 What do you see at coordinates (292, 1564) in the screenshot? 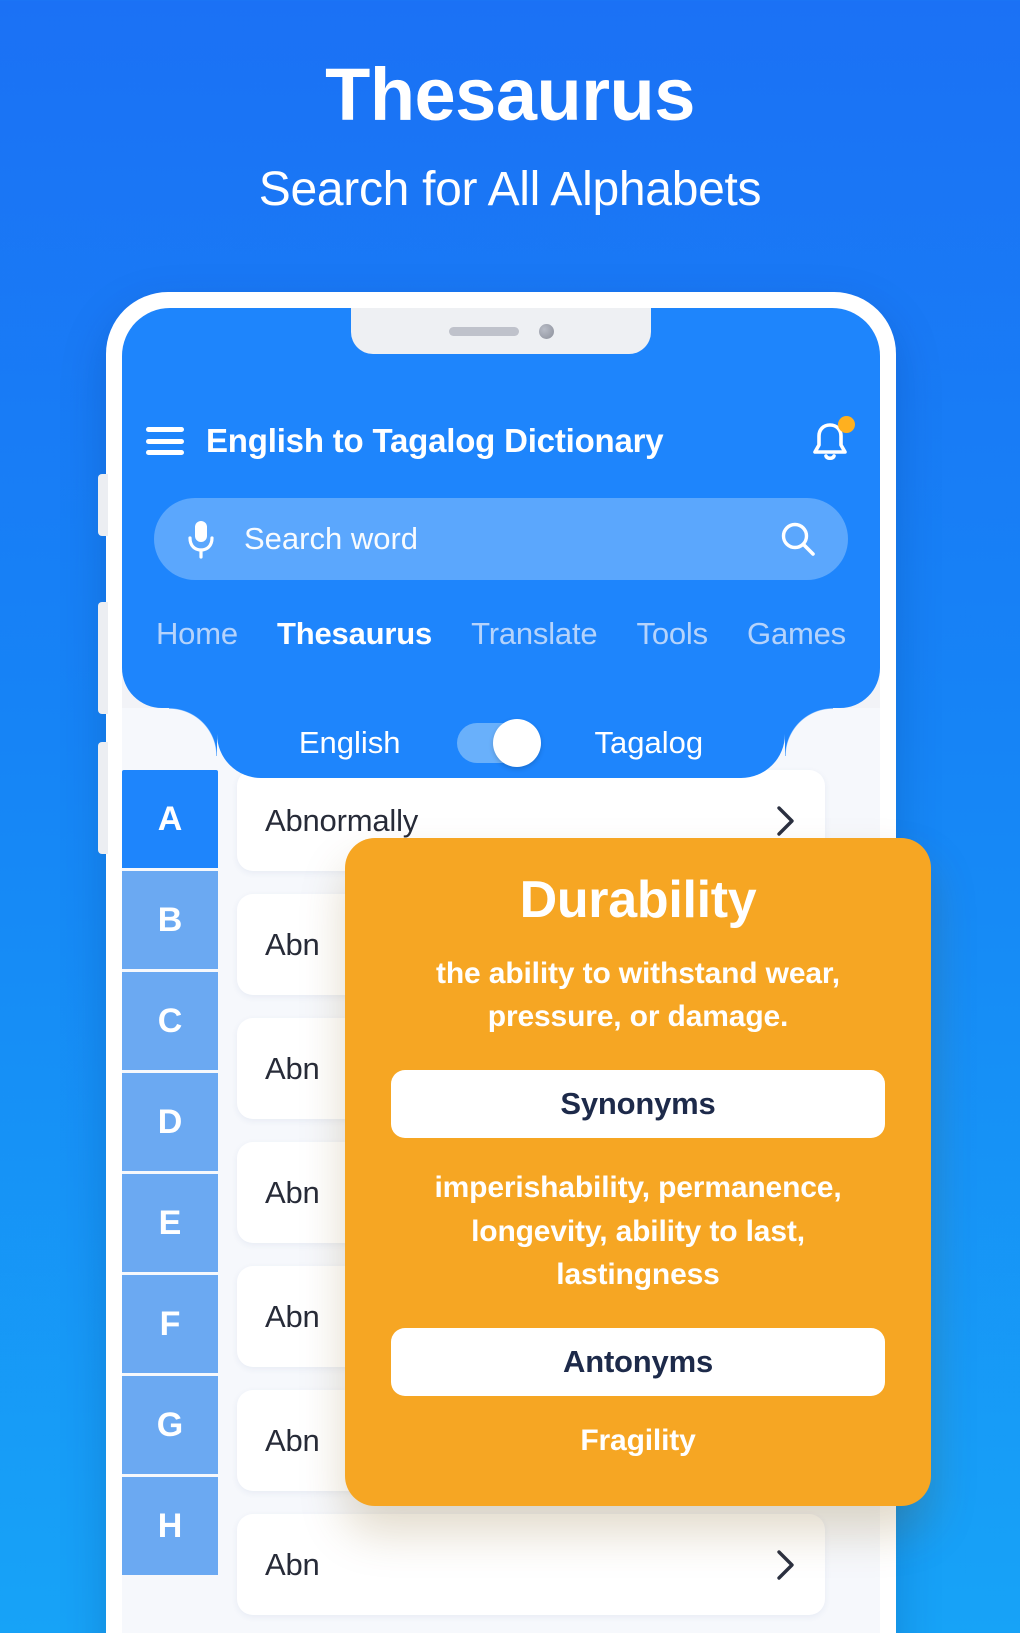
I see `word-label: Abn` at bounding box center [292, 1564].